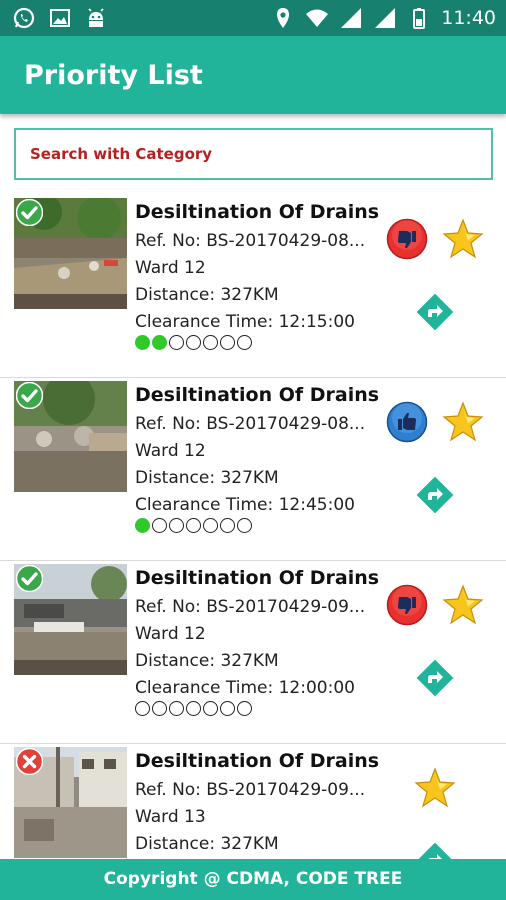 The image size is (506, 900). I want to click on android-debug-icon, so click(96, 17).